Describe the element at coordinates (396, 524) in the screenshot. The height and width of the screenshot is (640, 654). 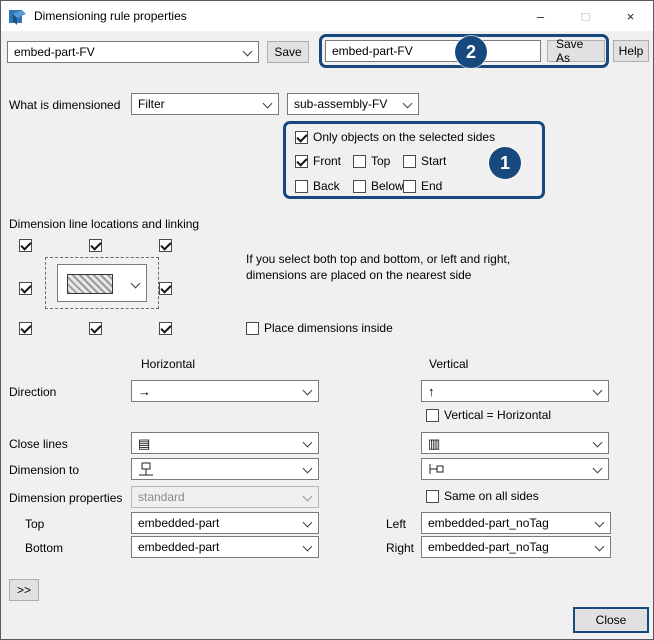
I see `left-row-label: Left` at that location.